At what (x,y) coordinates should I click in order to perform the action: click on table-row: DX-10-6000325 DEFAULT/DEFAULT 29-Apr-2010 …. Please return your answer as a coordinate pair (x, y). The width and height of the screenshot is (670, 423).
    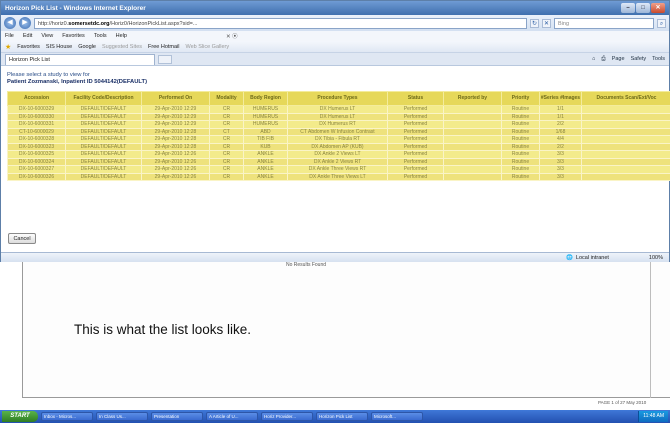
    Looking at the image, I should click on (338, 154).